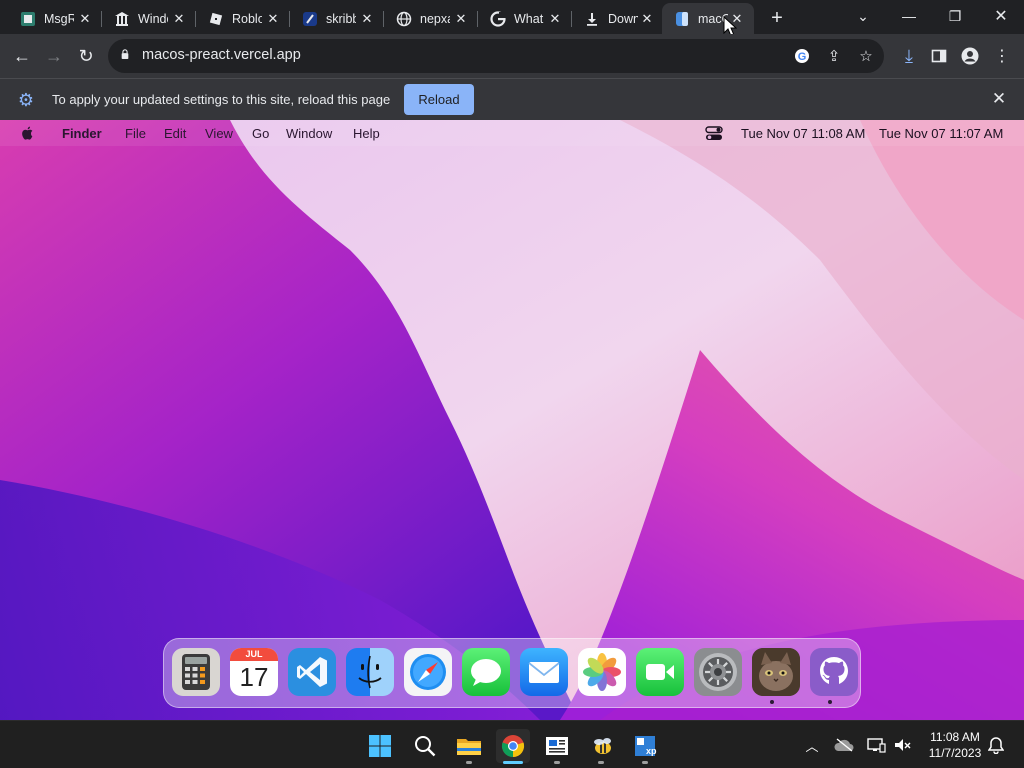  What do you see at coordinates (175, 133) in the screenshot?
I see `menu-edit: Edit` at bounding box center [175, 133].